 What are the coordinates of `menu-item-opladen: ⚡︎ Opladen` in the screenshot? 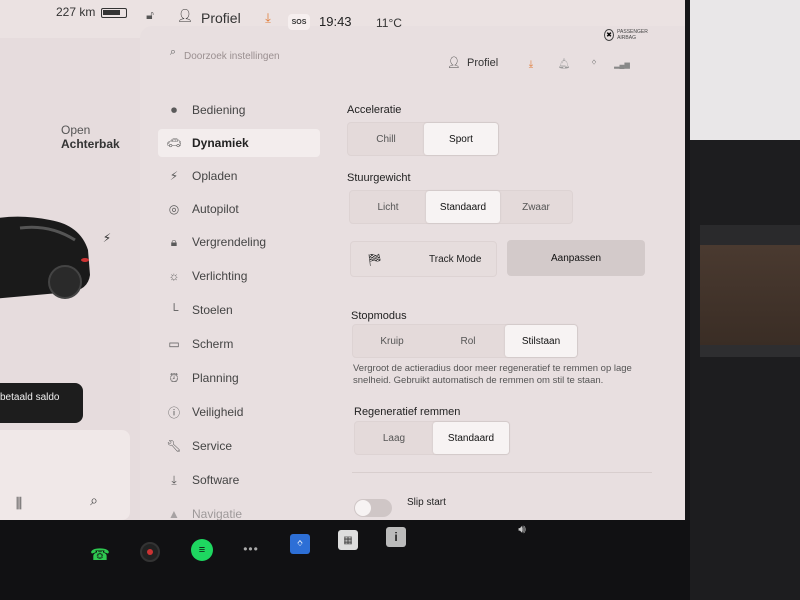 It's located at (239, 176).